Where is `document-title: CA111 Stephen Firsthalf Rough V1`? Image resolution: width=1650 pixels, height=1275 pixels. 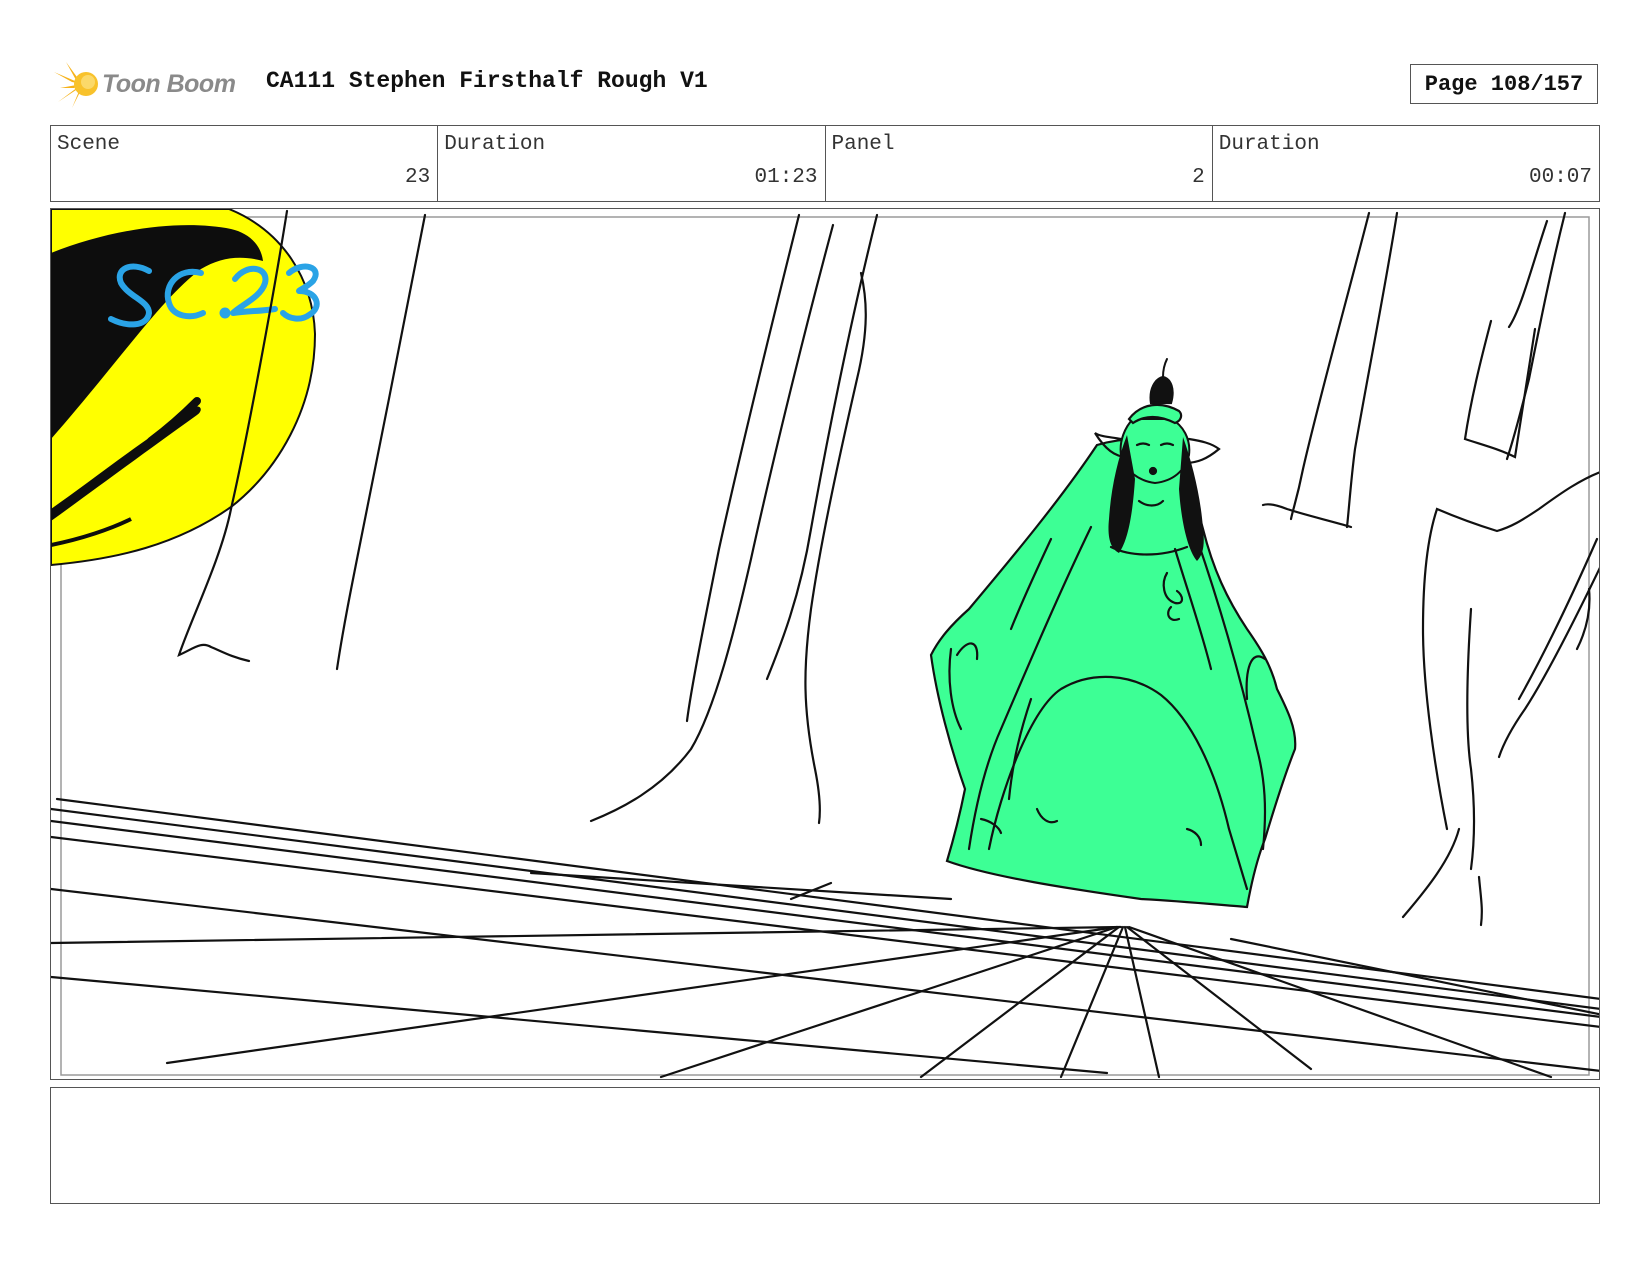
document-title: CA111 Stephen Firsthalf Rough V1 is located at coordinates (487, 81).